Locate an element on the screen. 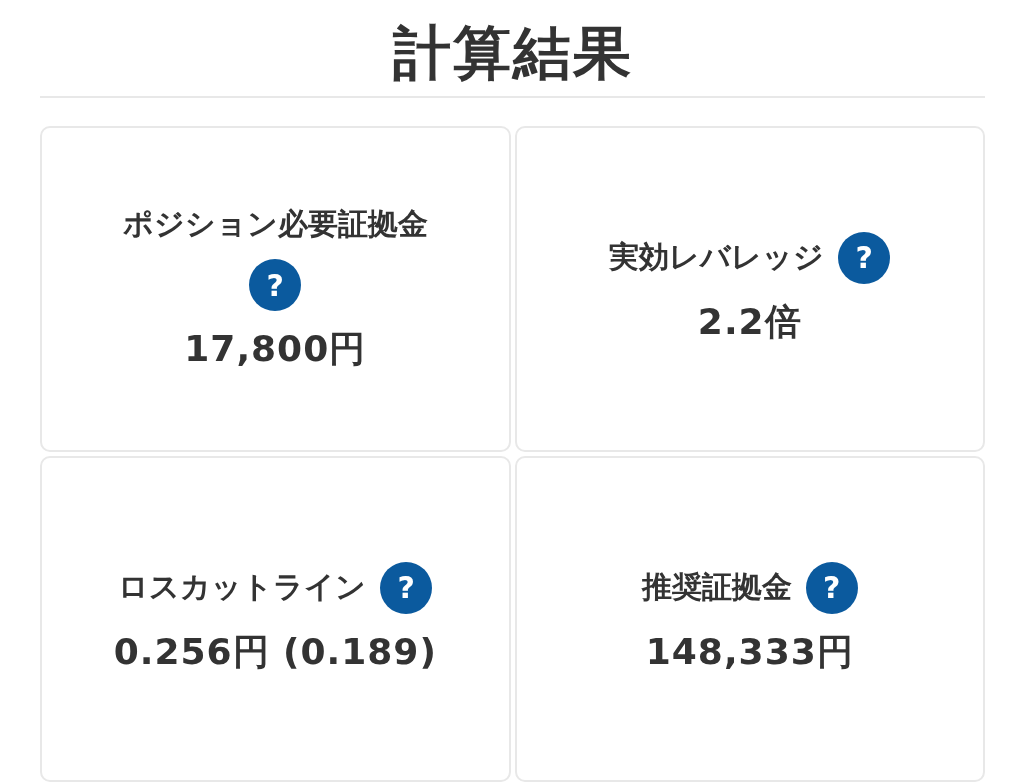 Image resolution: width=1024 pixels, height=783 pixels. card-label: 推奨証拠金 is located at coordinates (716, 587).